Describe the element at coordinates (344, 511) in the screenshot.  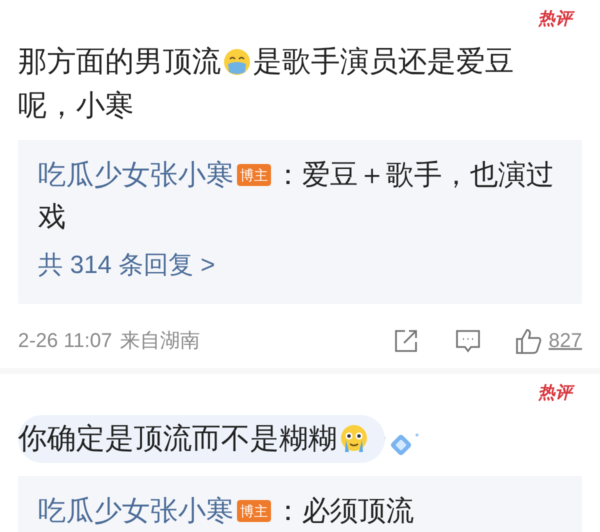
I see `reply-text: ：必须顶流` at that location.